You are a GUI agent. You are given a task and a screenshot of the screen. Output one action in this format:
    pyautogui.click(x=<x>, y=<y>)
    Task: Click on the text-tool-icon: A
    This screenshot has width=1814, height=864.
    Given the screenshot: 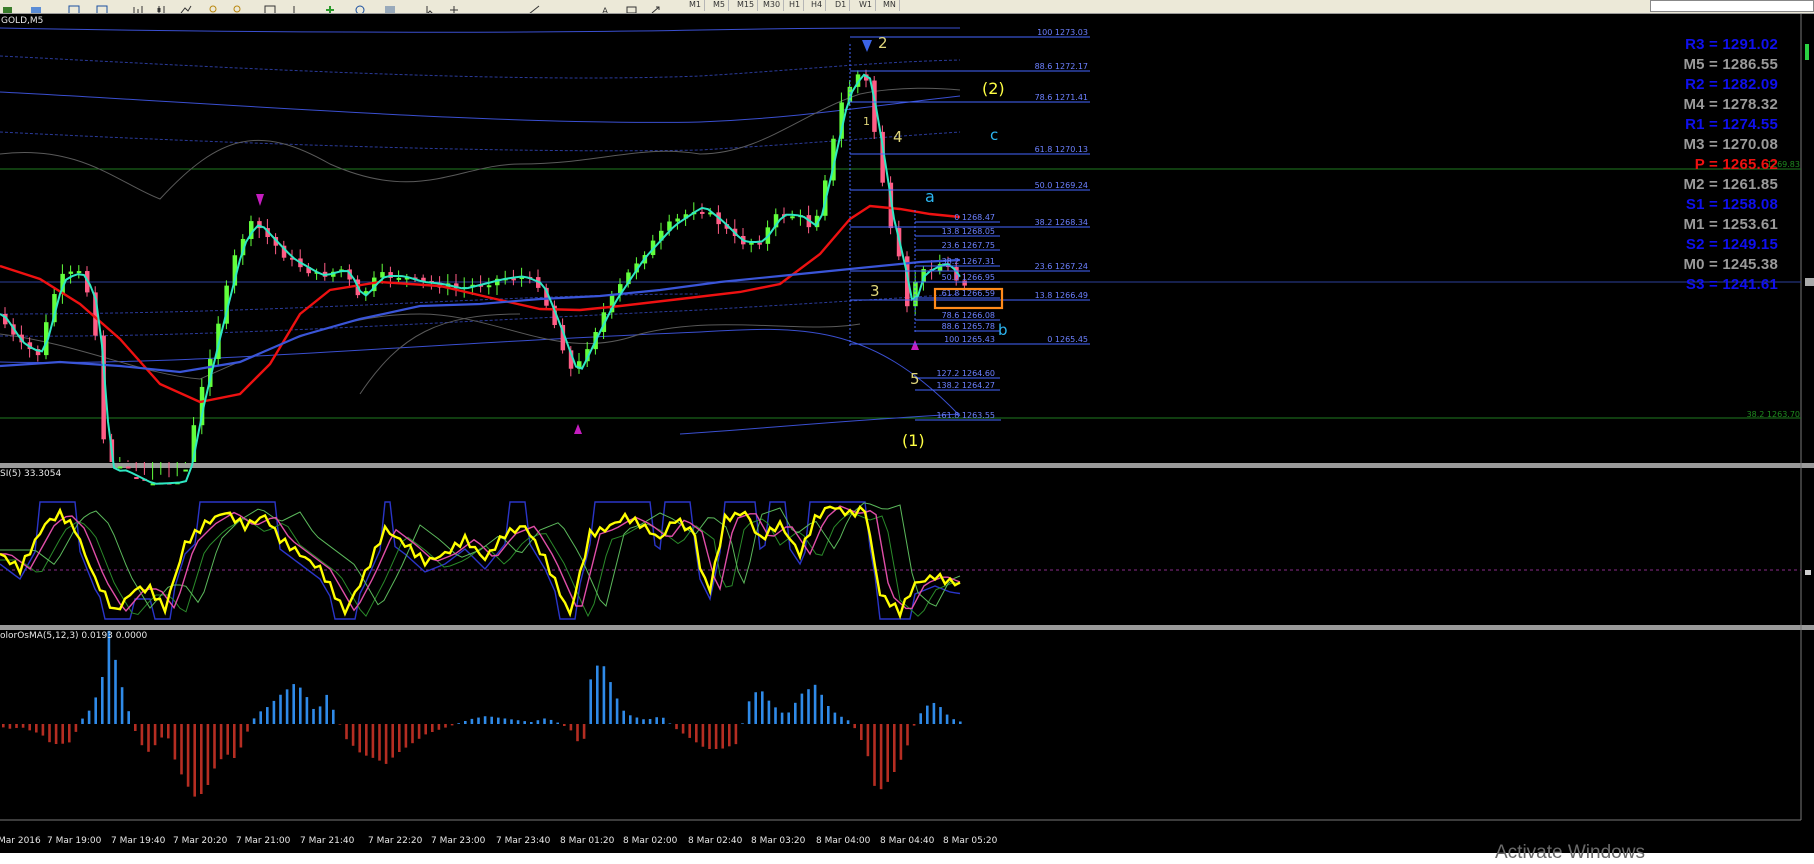 What is the action you would take?
    pyautogui.click(x=606, y=7)
    